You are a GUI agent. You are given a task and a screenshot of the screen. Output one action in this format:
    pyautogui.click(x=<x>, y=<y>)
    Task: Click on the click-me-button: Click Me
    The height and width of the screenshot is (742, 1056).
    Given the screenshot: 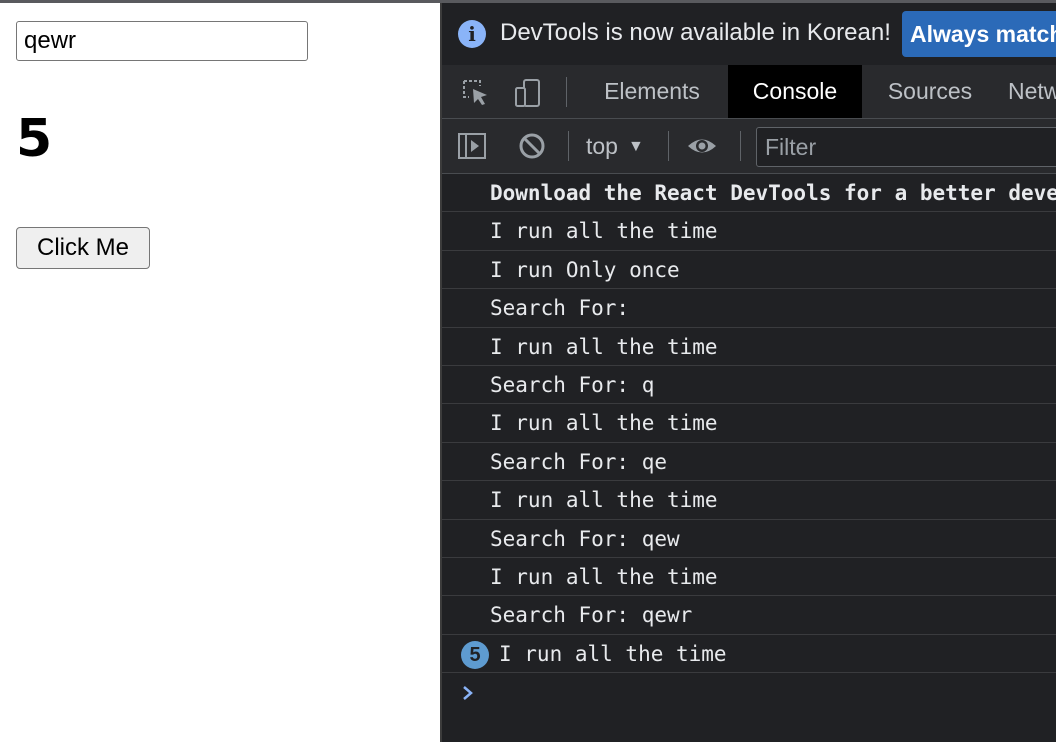 What is the action you would take?
    pyautogui.click(x=83, y=248)
    